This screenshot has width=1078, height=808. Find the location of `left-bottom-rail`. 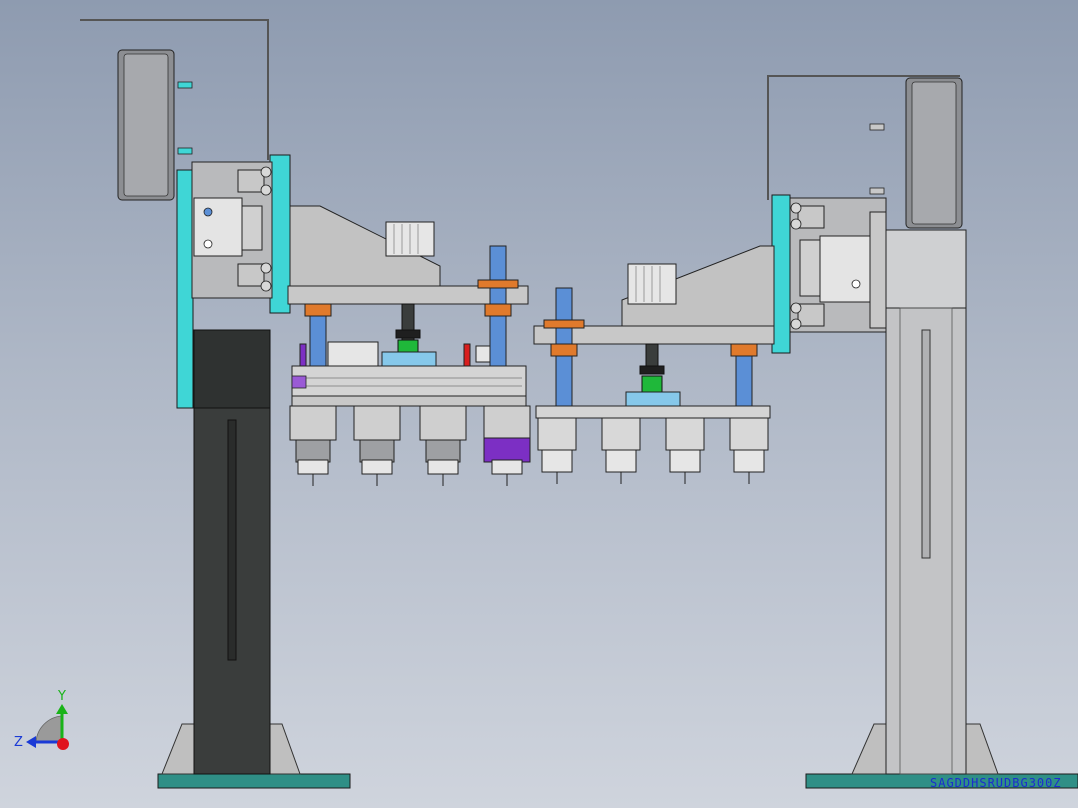

left-bottom-rail is located at coordinates (409, 401).